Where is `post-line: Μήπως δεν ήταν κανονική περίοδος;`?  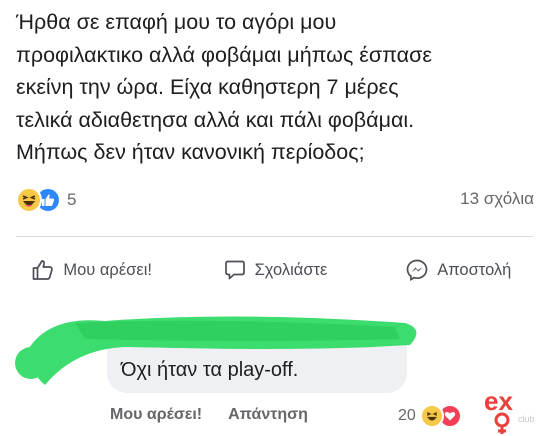
post-line: Μήπως δεν ήταν κανονική περίοδος; is located at coordinates (190, 152).